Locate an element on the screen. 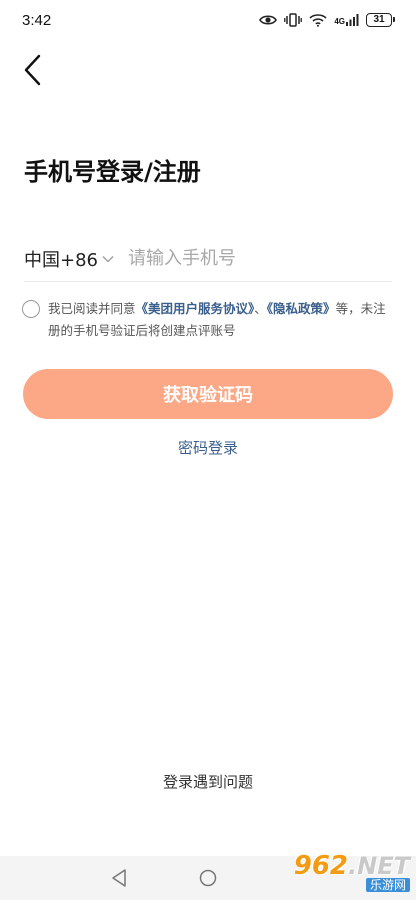  password-login-link: 密码登录 is located at coordinates (208, 447).